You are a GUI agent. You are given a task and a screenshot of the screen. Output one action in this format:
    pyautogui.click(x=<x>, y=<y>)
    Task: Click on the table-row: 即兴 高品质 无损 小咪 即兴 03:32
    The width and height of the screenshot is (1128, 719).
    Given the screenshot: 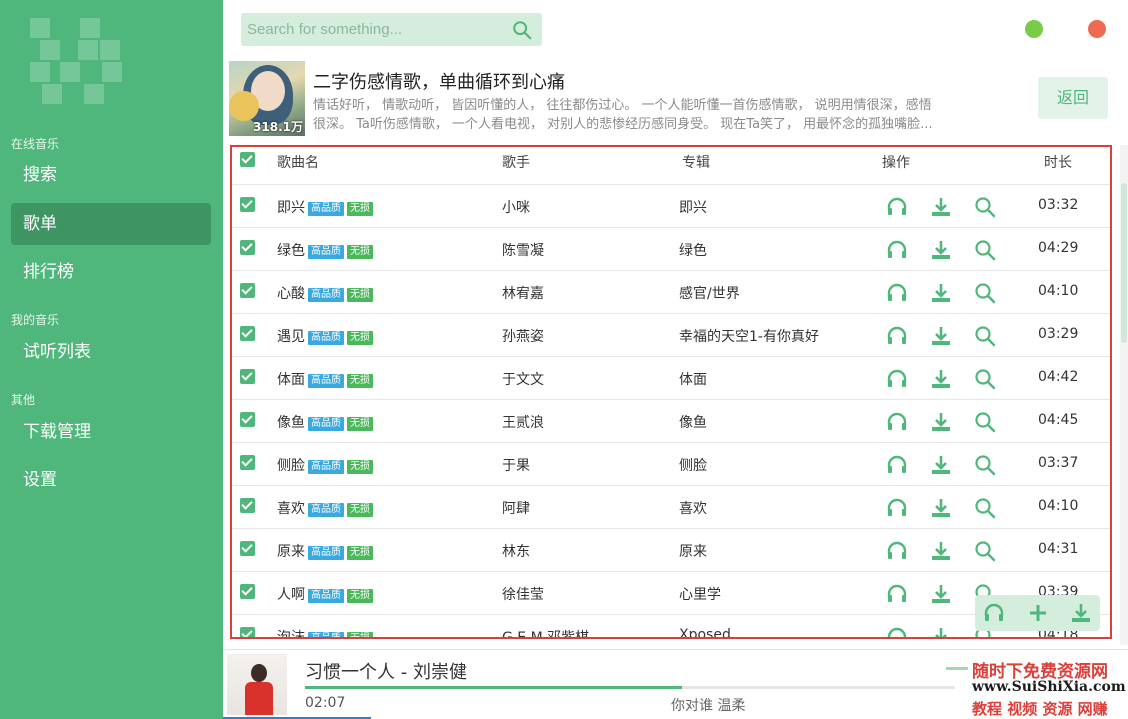 What is the action you would take?
    pyautogui.click(x=671, y=206)
    